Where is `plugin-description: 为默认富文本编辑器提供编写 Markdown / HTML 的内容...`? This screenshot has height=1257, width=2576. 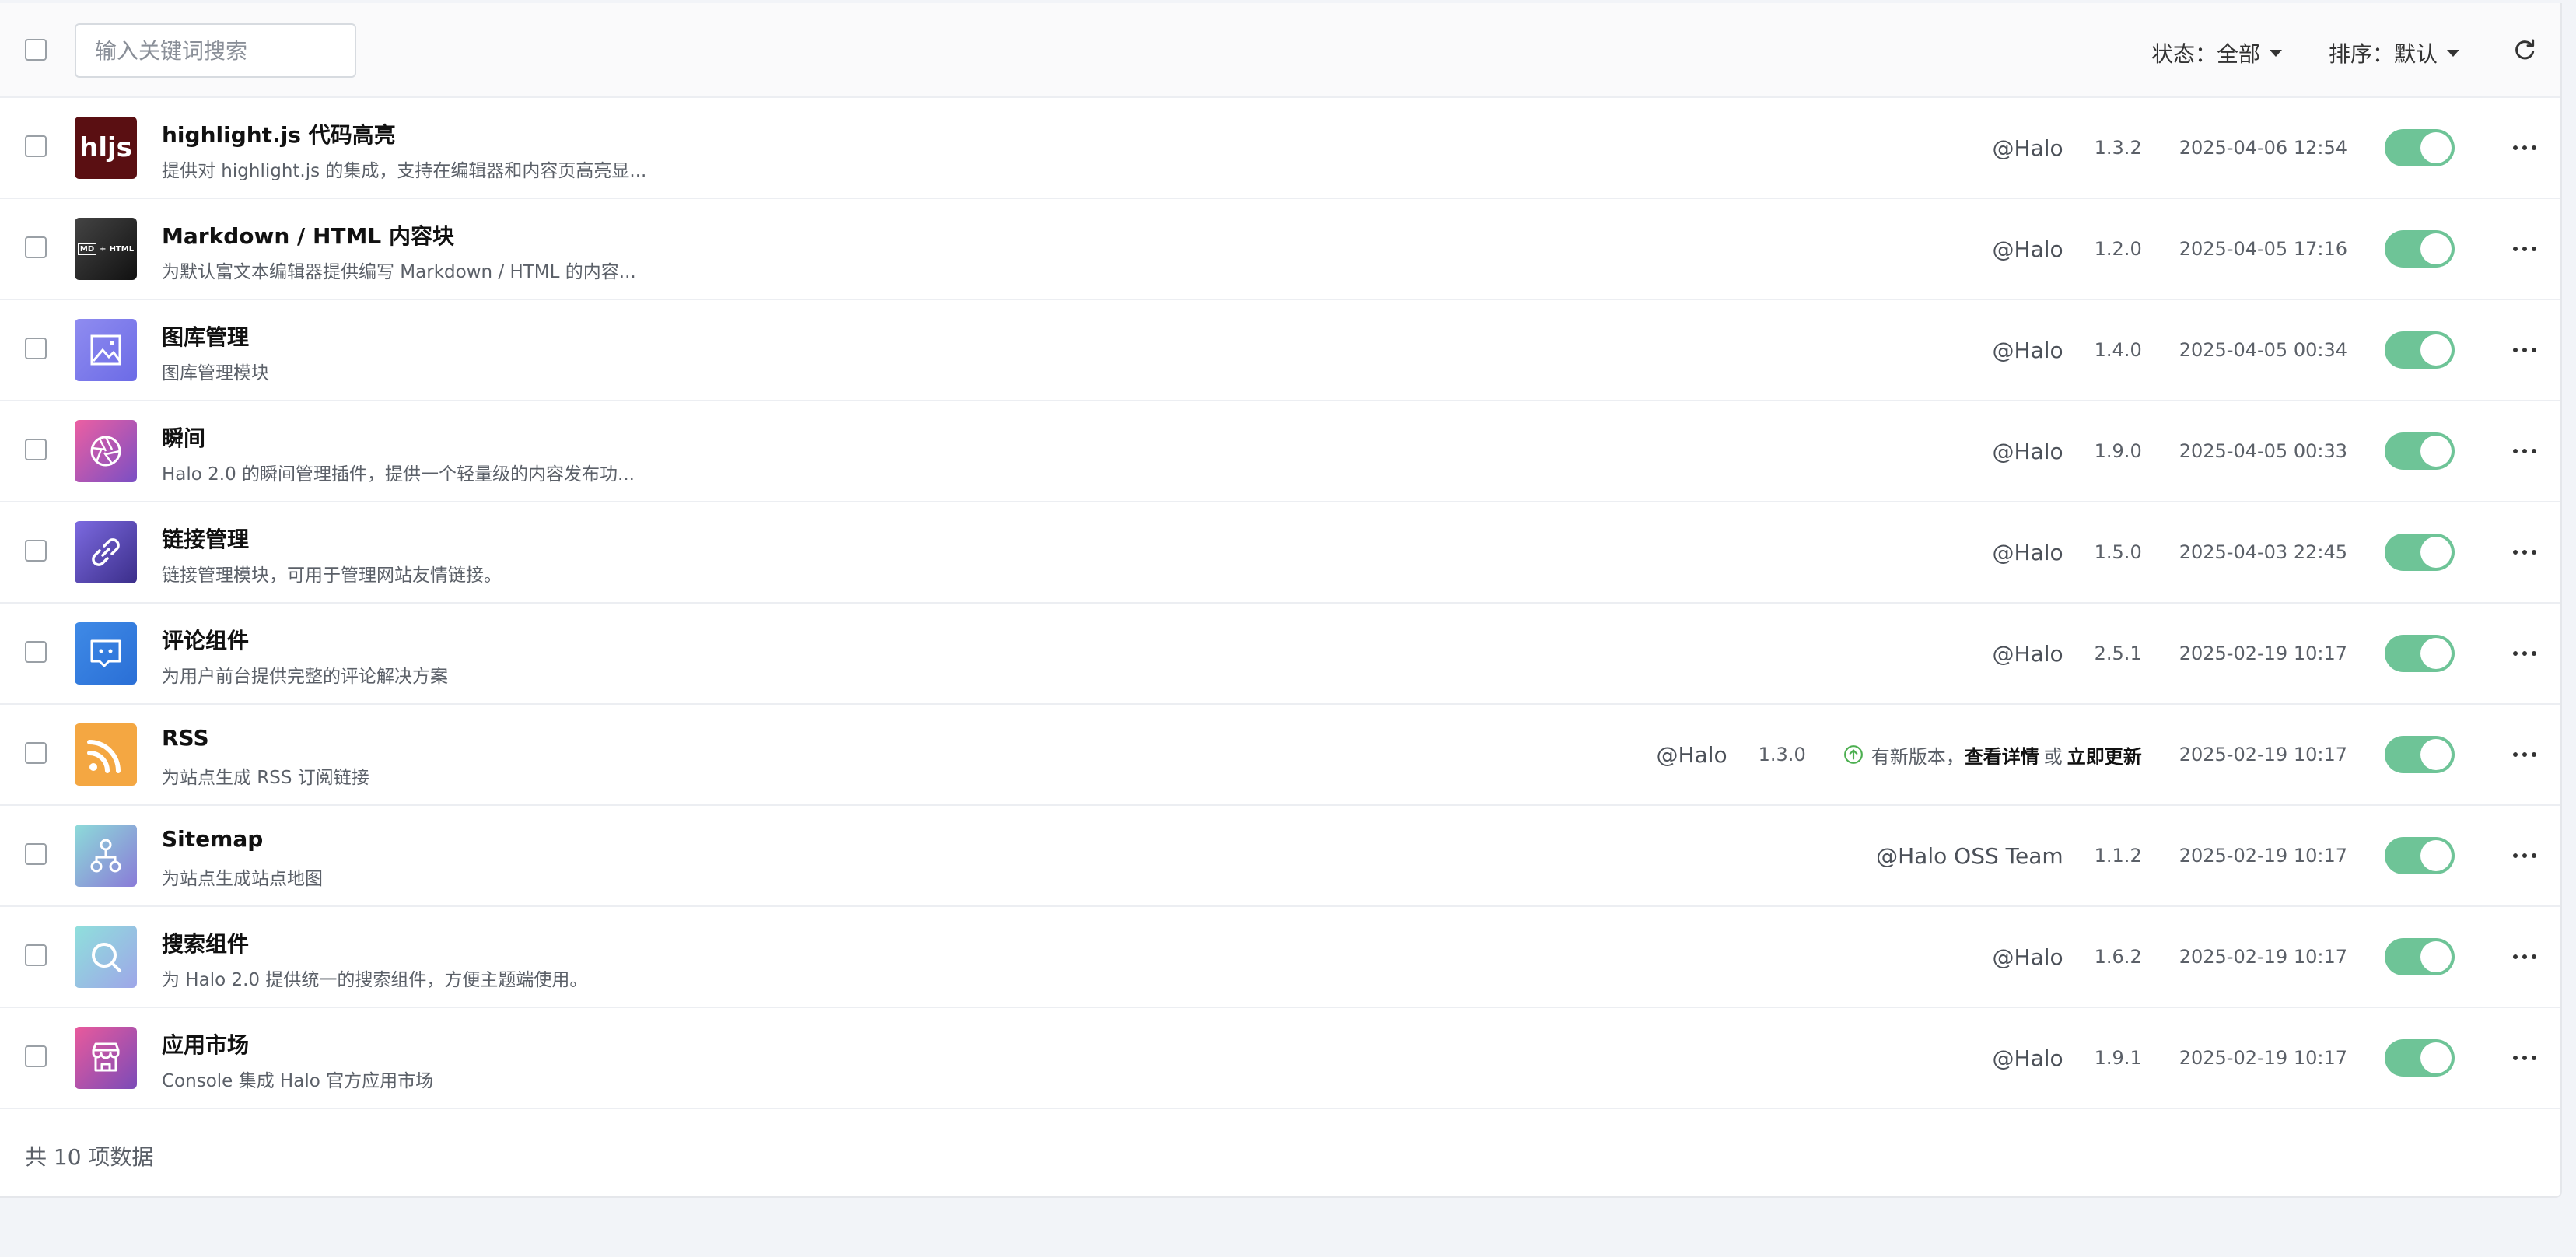
plugin-description: 为默认富文本编辑器提供编写 Markdown / HTML 的内容... is located at coordinates (399, 272).